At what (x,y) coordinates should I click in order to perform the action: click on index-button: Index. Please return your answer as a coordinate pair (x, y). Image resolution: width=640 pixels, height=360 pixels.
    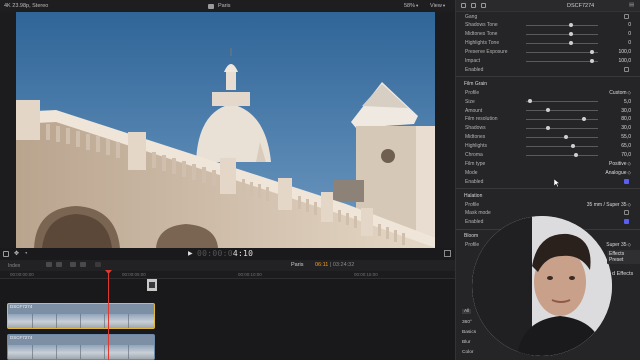
    Looking at the image, I should click on (14, 266).